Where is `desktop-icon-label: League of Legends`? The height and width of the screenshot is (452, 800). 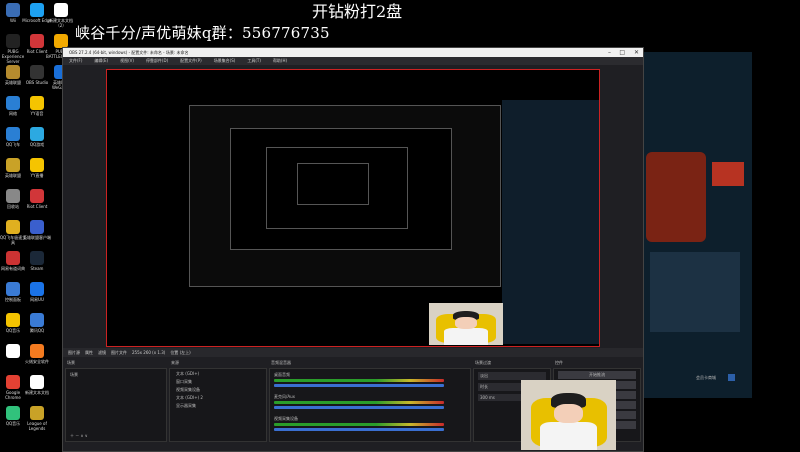 desktop-icon-label: League of Legends is located at coordinates (37, 426).